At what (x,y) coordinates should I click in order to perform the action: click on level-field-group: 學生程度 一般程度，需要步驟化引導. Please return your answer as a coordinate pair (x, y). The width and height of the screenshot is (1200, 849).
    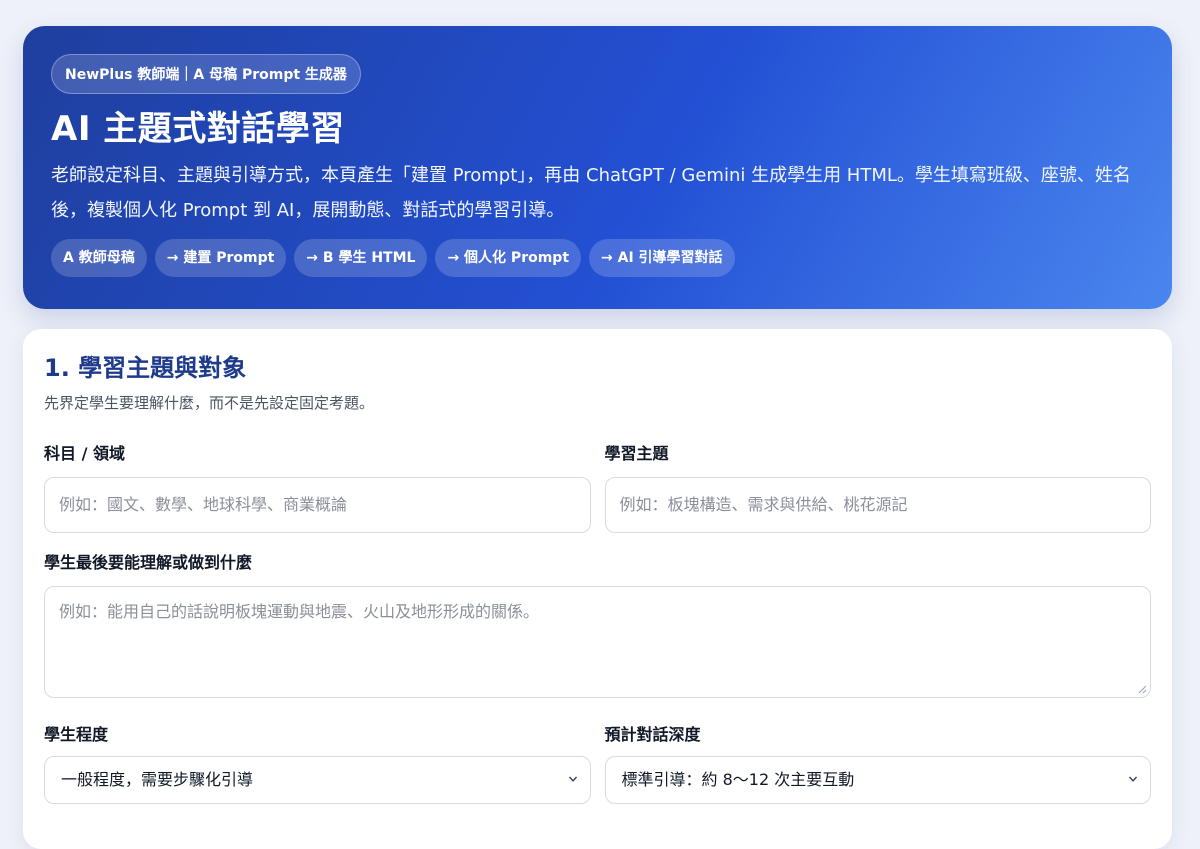
    Looking at the image, I should click on (317, 764).